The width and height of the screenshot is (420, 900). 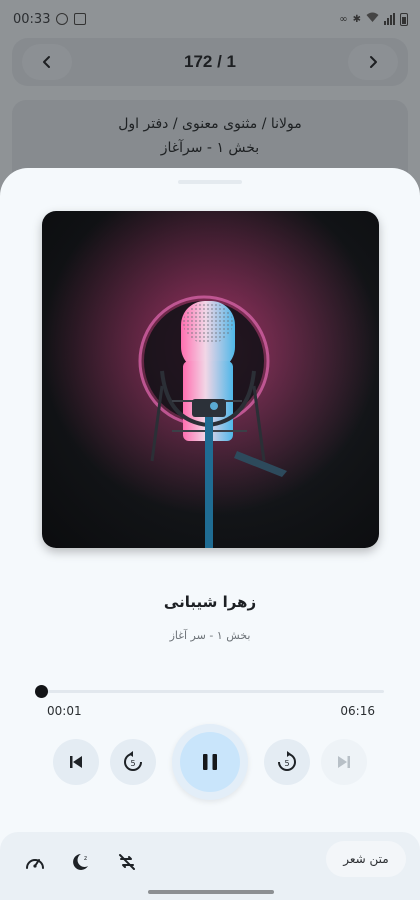 I want to click on replay-5-icon: 5, so click(x=133, y=761).